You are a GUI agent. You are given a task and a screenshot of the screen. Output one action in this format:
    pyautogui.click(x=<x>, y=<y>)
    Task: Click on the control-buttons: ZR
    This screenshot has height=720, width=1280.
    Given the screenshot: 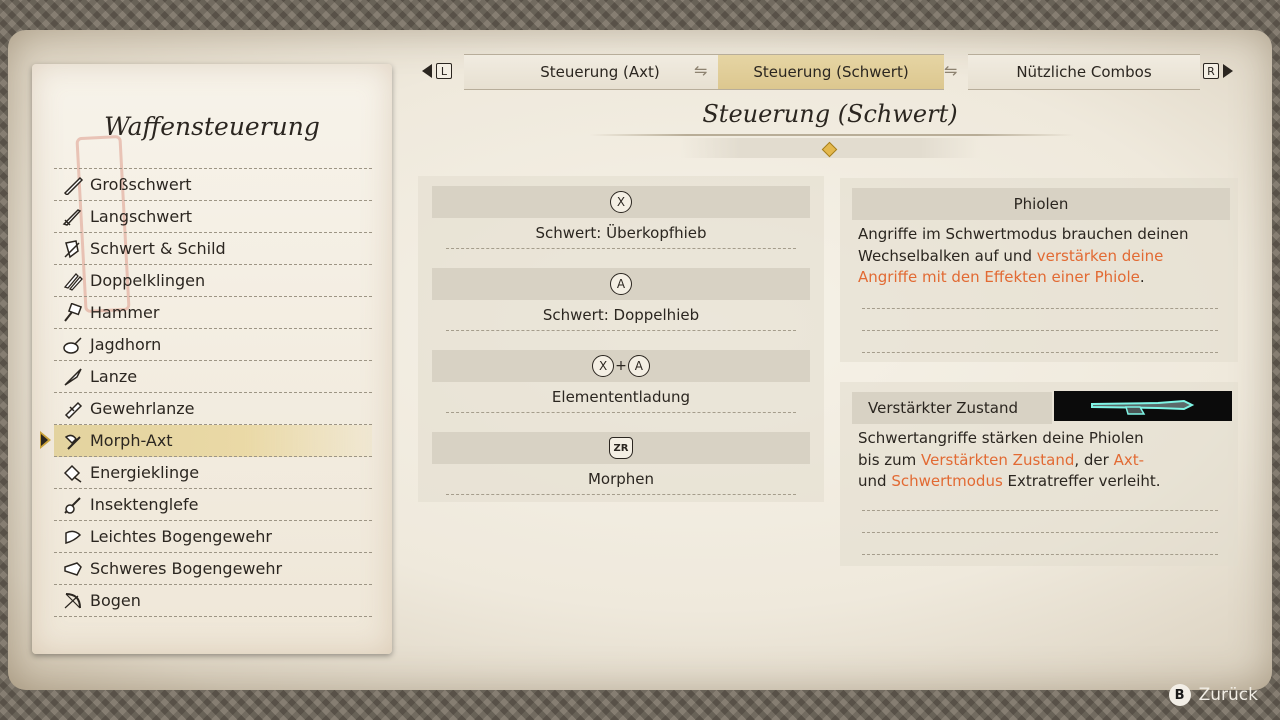 What is the action you would take?
    pyautogui.click(x=621, y=448)
    